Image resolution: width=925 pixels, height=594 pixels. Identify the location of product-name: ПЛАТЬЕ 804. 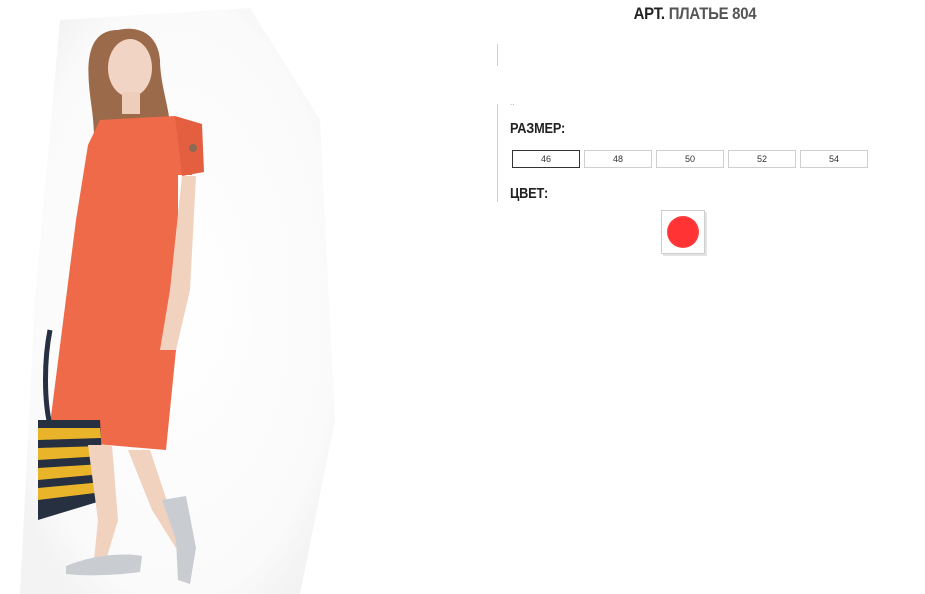
(712, 13).